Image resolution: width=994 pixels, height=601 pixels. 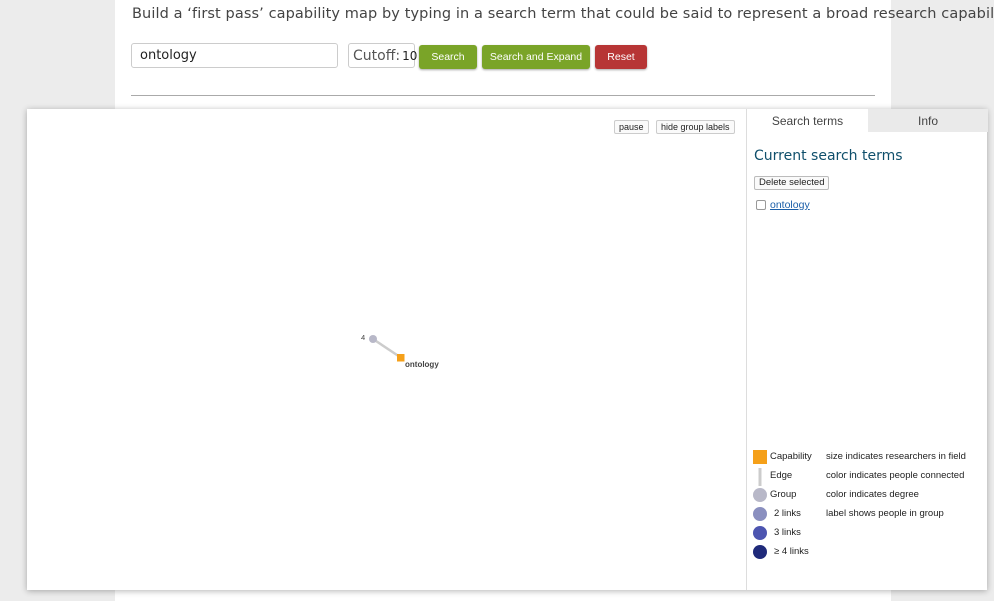 I want to click on term-link: ontology, so click(x=790, y=205).